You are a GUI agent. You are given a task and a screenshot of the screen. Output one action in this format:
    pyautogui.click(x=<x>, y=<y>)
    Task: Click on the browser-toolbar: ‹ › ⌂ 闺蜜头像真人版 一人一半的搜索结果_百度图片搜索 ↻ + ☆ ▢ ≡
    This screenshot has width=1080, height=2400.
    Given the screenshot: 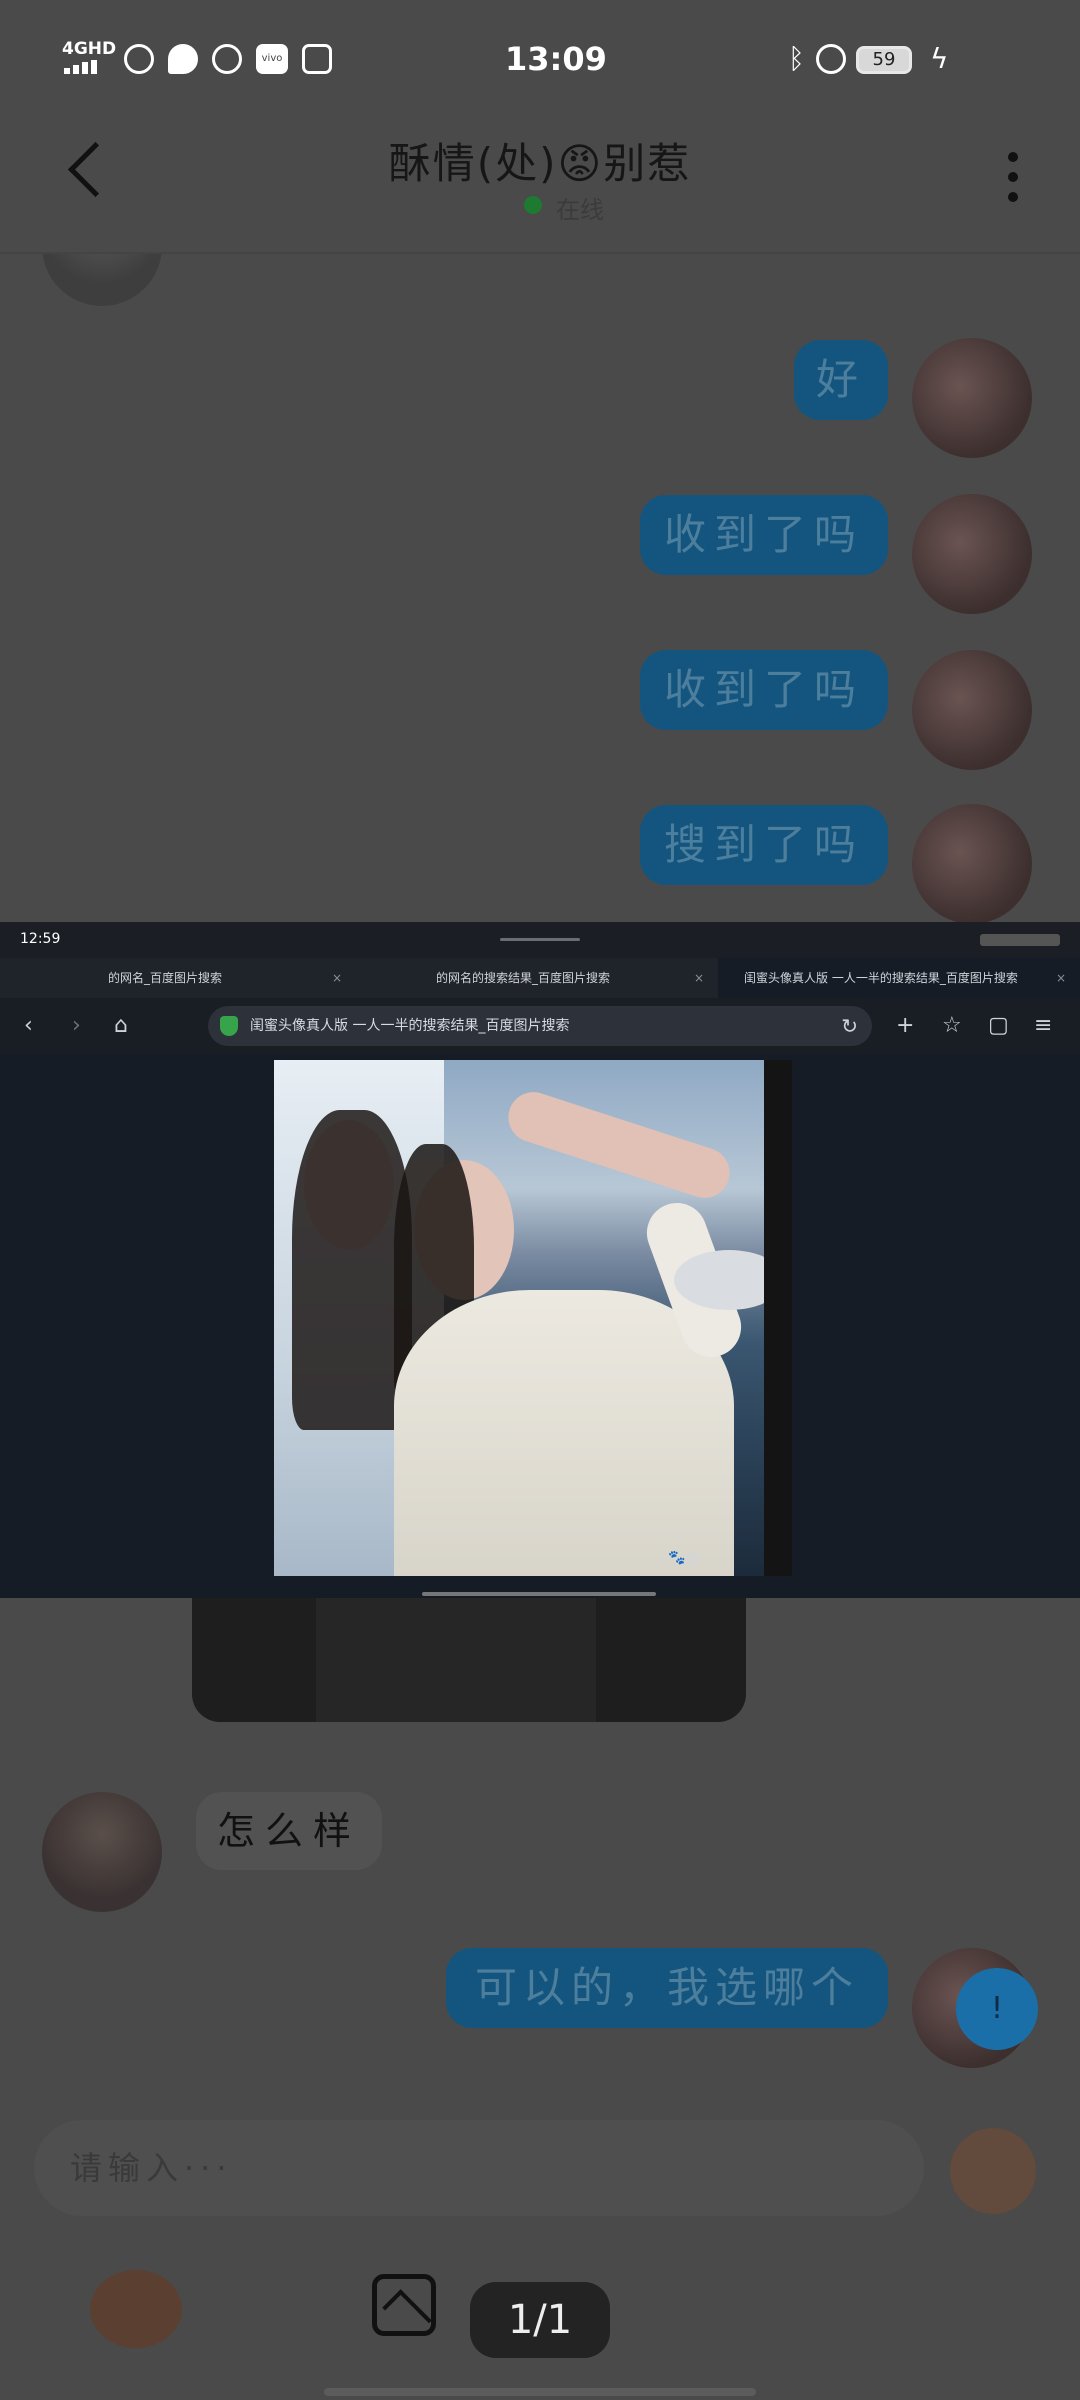 What is the action you would take?
    pyautogui.click(x=540, y=1026)
    